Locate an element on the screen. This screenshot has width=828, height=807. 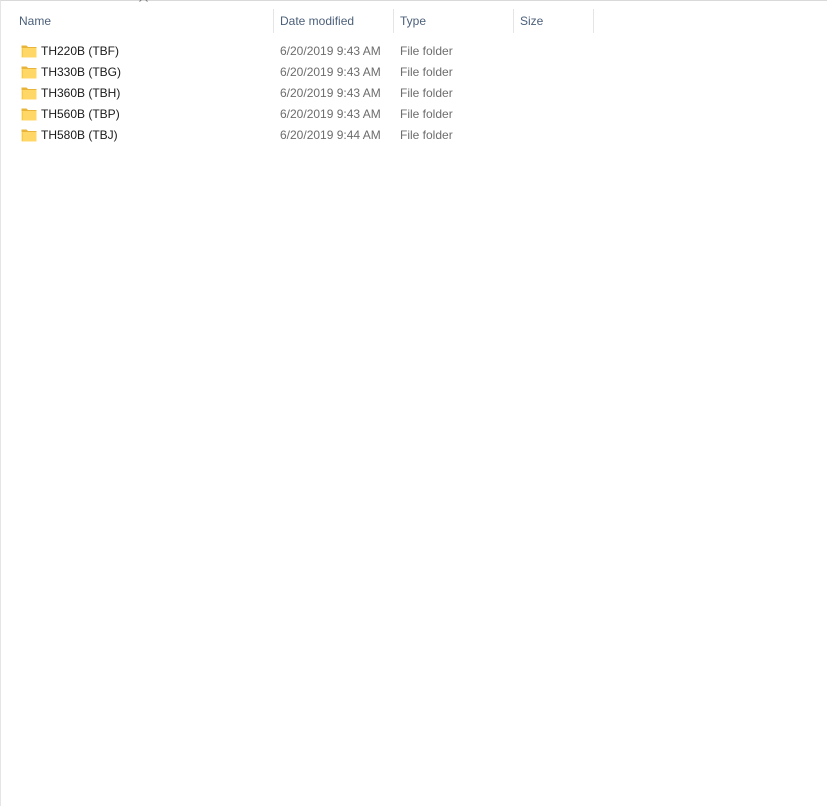
column-header-size-label: Size is located at coordinates (532, 21).